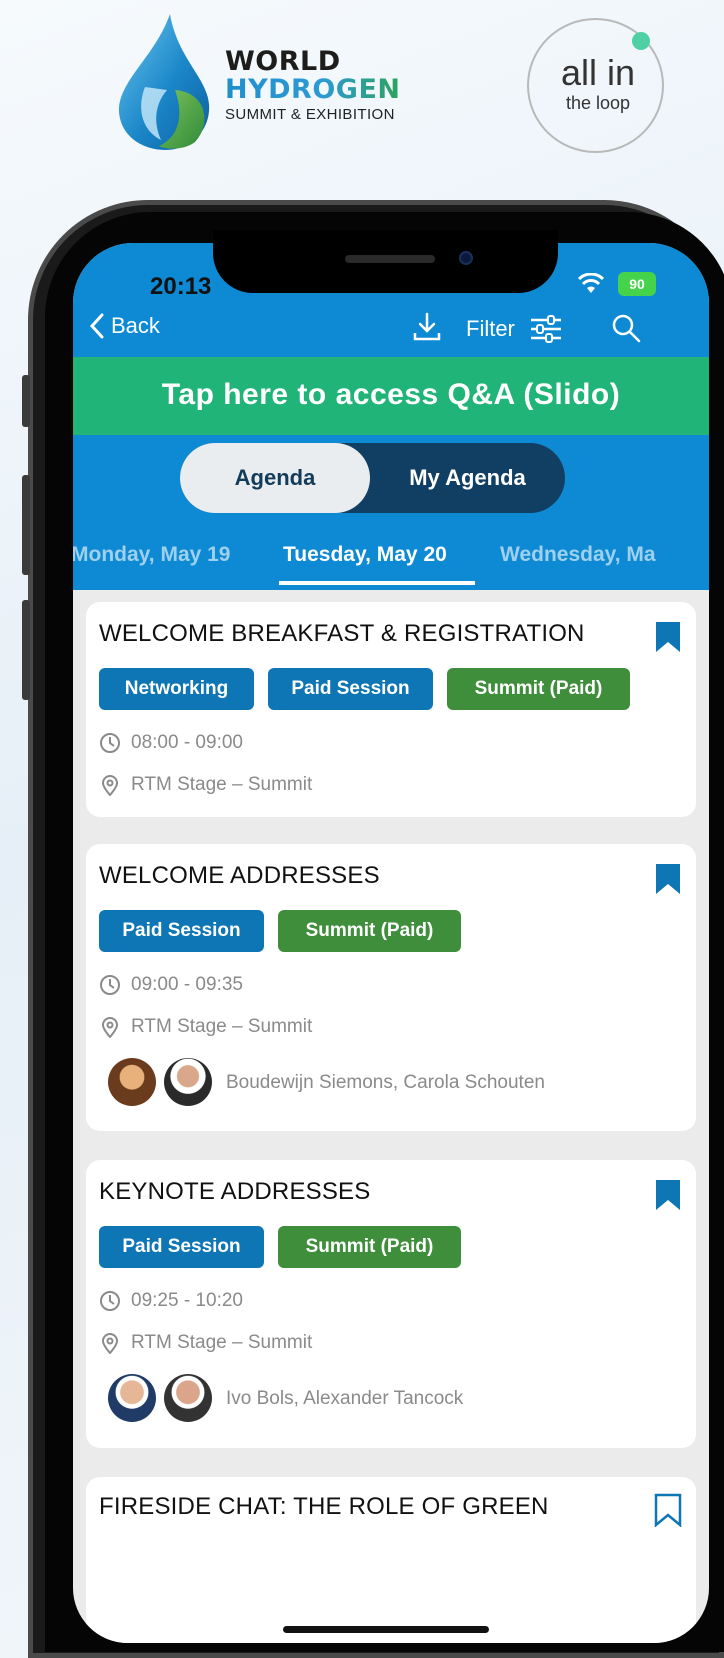  I want to click on wifi-icon, so click(591, 283).